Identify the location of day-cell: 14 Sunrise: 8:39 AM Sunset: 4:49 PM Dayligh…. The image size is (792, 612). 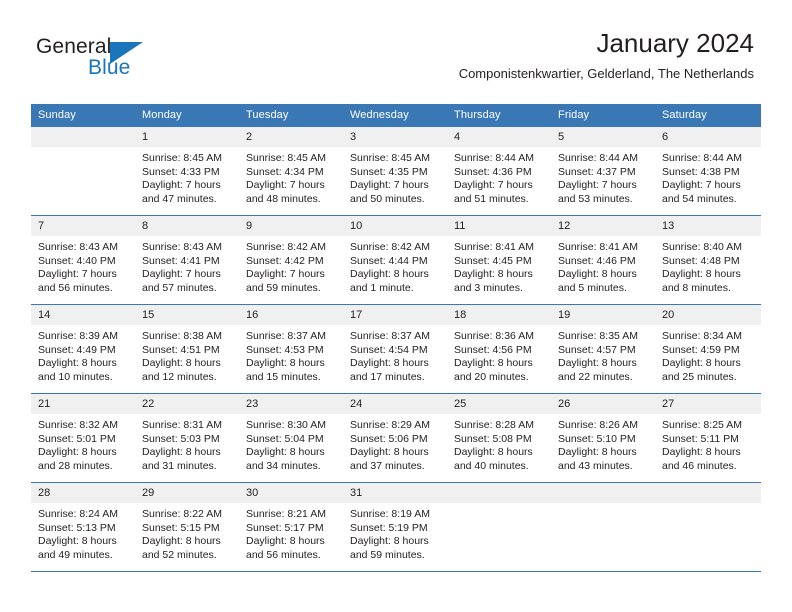
(83, 349).